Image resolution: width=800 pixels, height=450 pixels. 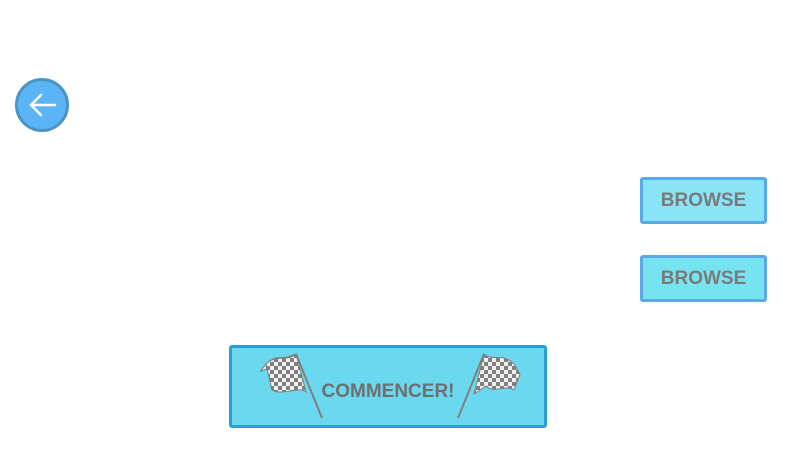 What do you see at coordinates (388, 386) in the screenshot?
I see `start-button: COMMENCER!` at bounding box center [388, 386].